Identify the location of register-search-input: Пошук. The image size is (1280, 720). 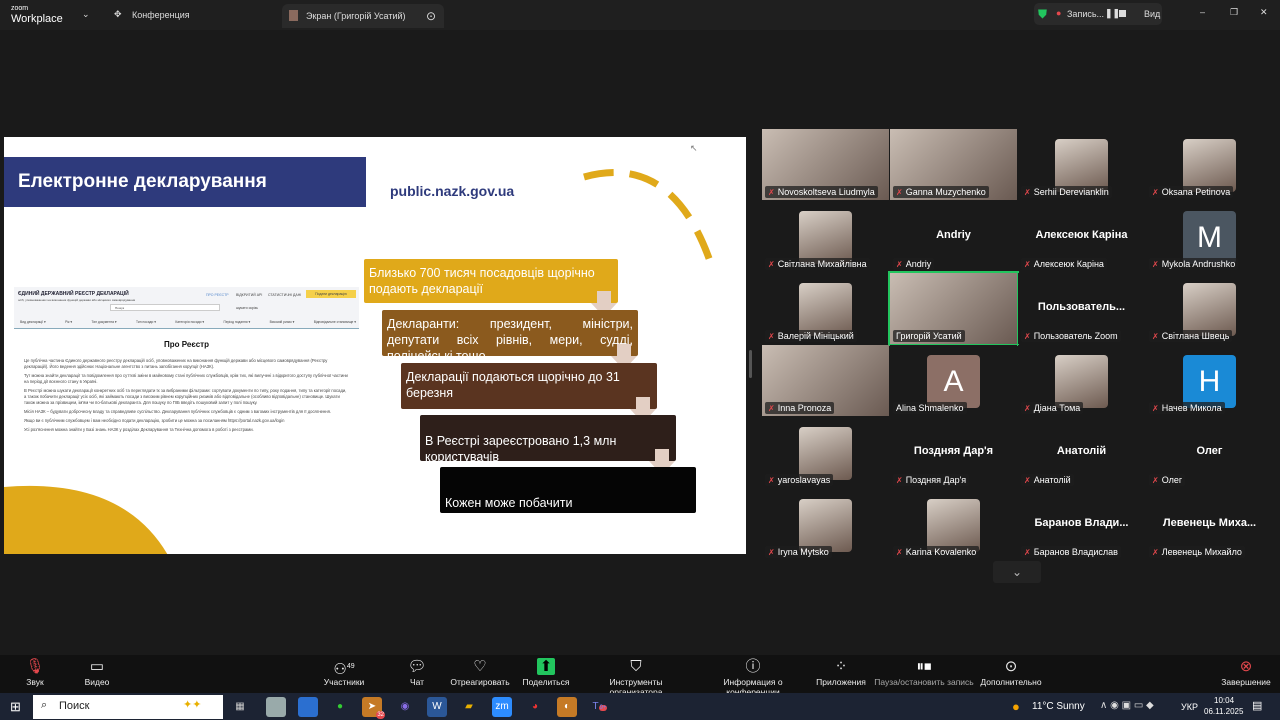
(165, 307).